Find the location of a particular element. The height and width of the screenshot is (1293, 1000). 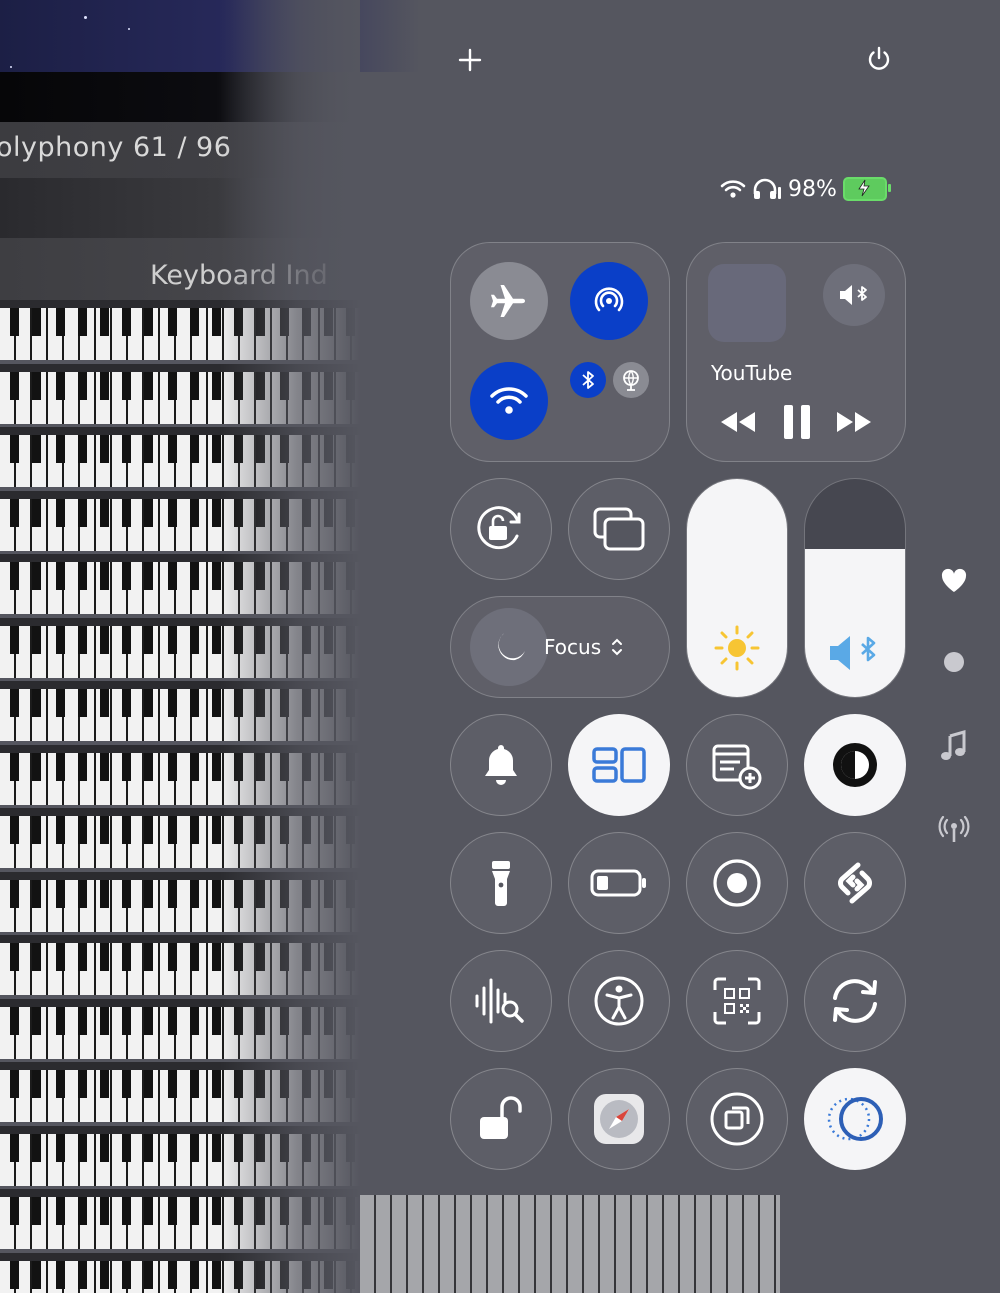

guided-access-button is located at coordinates (737, 1119).